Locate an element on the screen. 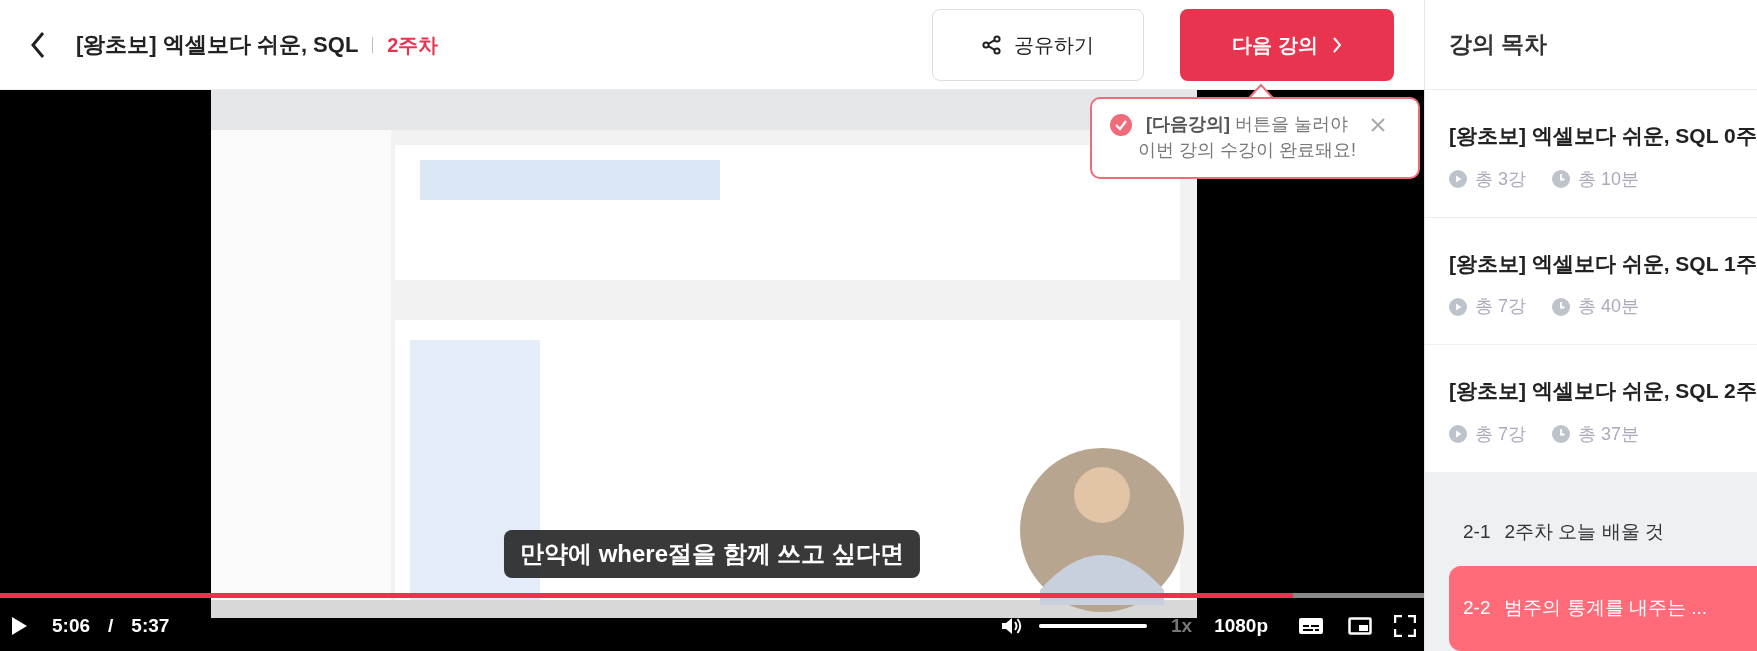 The image size is (1757, 651). week-title: [왕초보] 엑셀보다 쉬운, SQL 2주 is located at coordinates (1603, 391).